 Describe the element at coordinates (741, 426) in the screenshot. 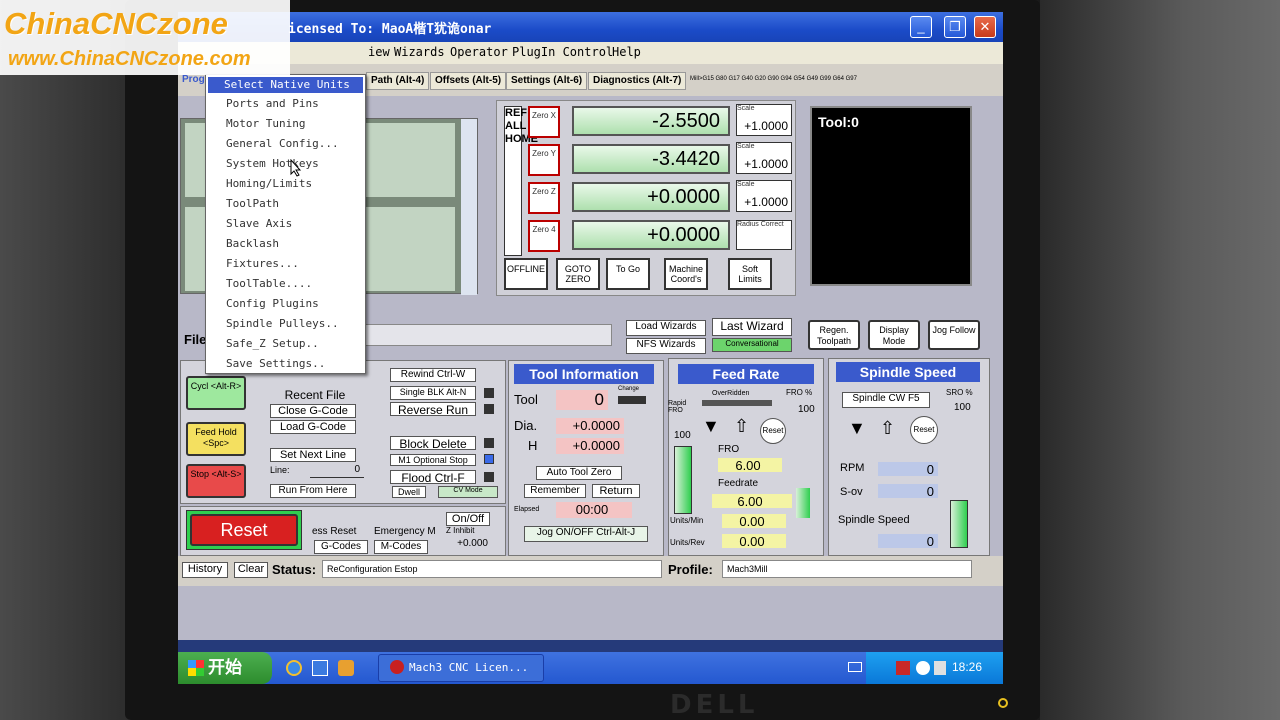

I see `feed-up-icon: ⇧` at that location.